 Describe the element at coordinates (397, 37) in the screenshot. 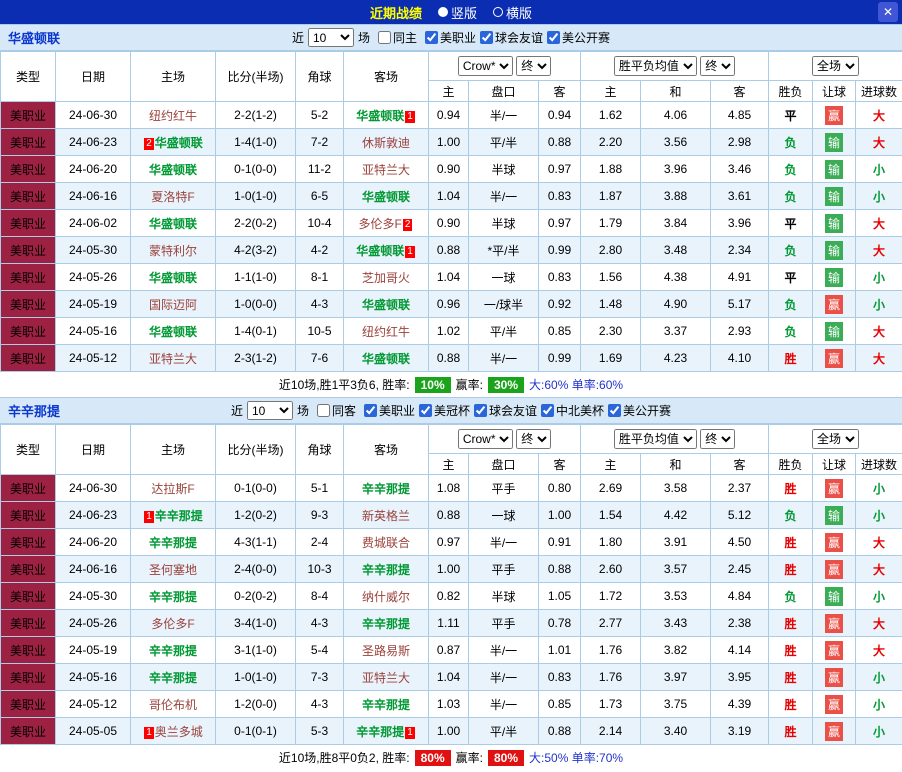

I see `same-venue-filter: 同主` at that location.